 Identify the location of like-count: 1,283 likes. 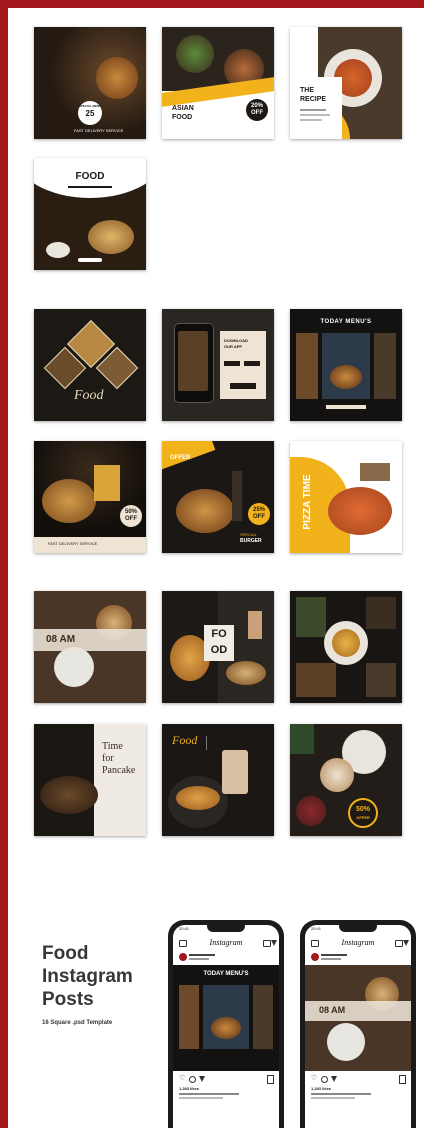
(189, 1088).